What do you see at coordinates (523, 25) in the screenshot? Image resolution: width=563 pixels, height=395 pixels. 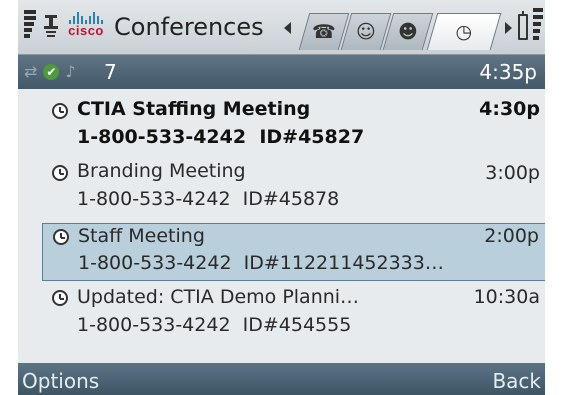 I see `battery-icon` at bounding box center [523, 25].